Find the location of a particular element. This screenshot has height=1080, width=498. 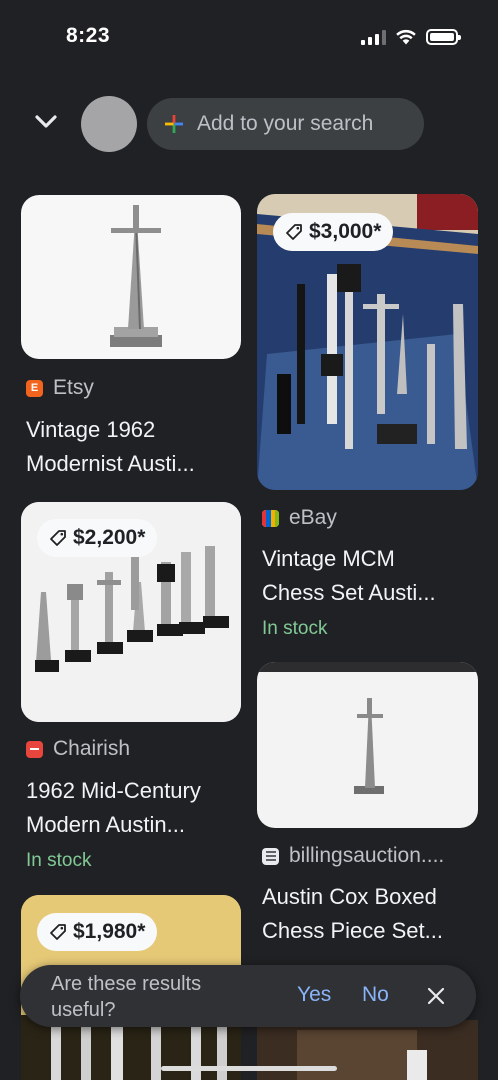

ebay-favicon-icon is located at coordinates (270, 518).